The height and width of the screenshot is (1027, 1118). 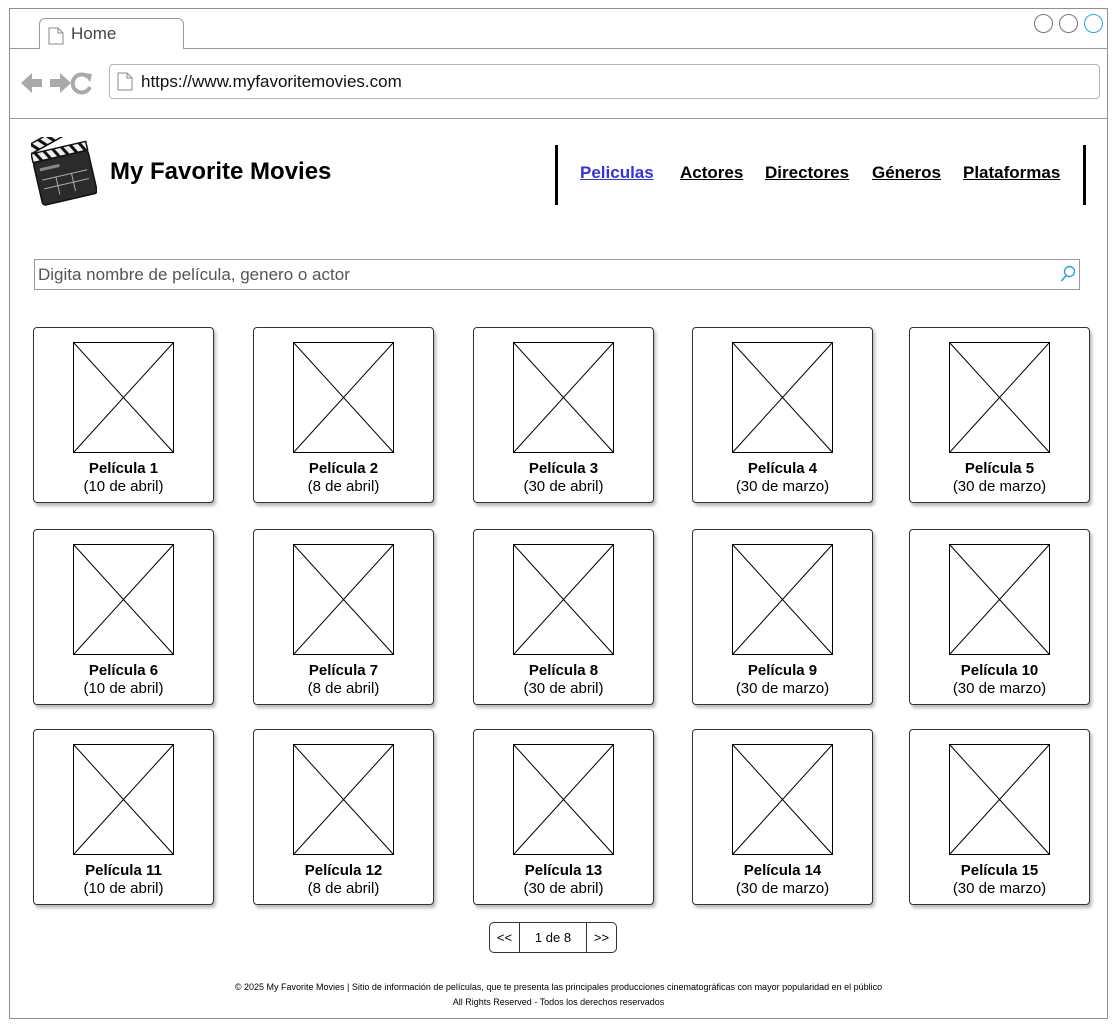 I want to click on movie-card: Película 11 (10 de abril), so click(x=123, y=817).